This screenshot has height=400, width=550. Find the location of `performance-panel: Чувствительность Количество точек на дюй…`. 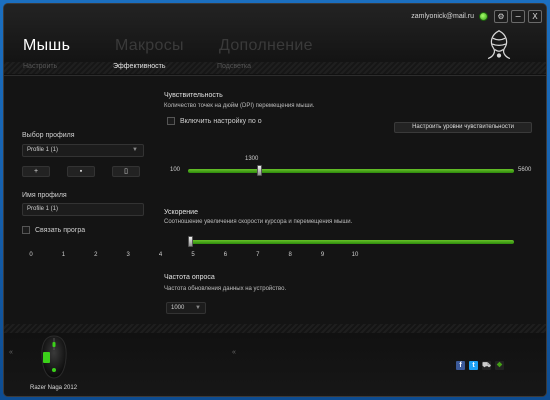

performance-panel: Чувствительность Количество точек на дюй… is located at coordinates (348, 112).